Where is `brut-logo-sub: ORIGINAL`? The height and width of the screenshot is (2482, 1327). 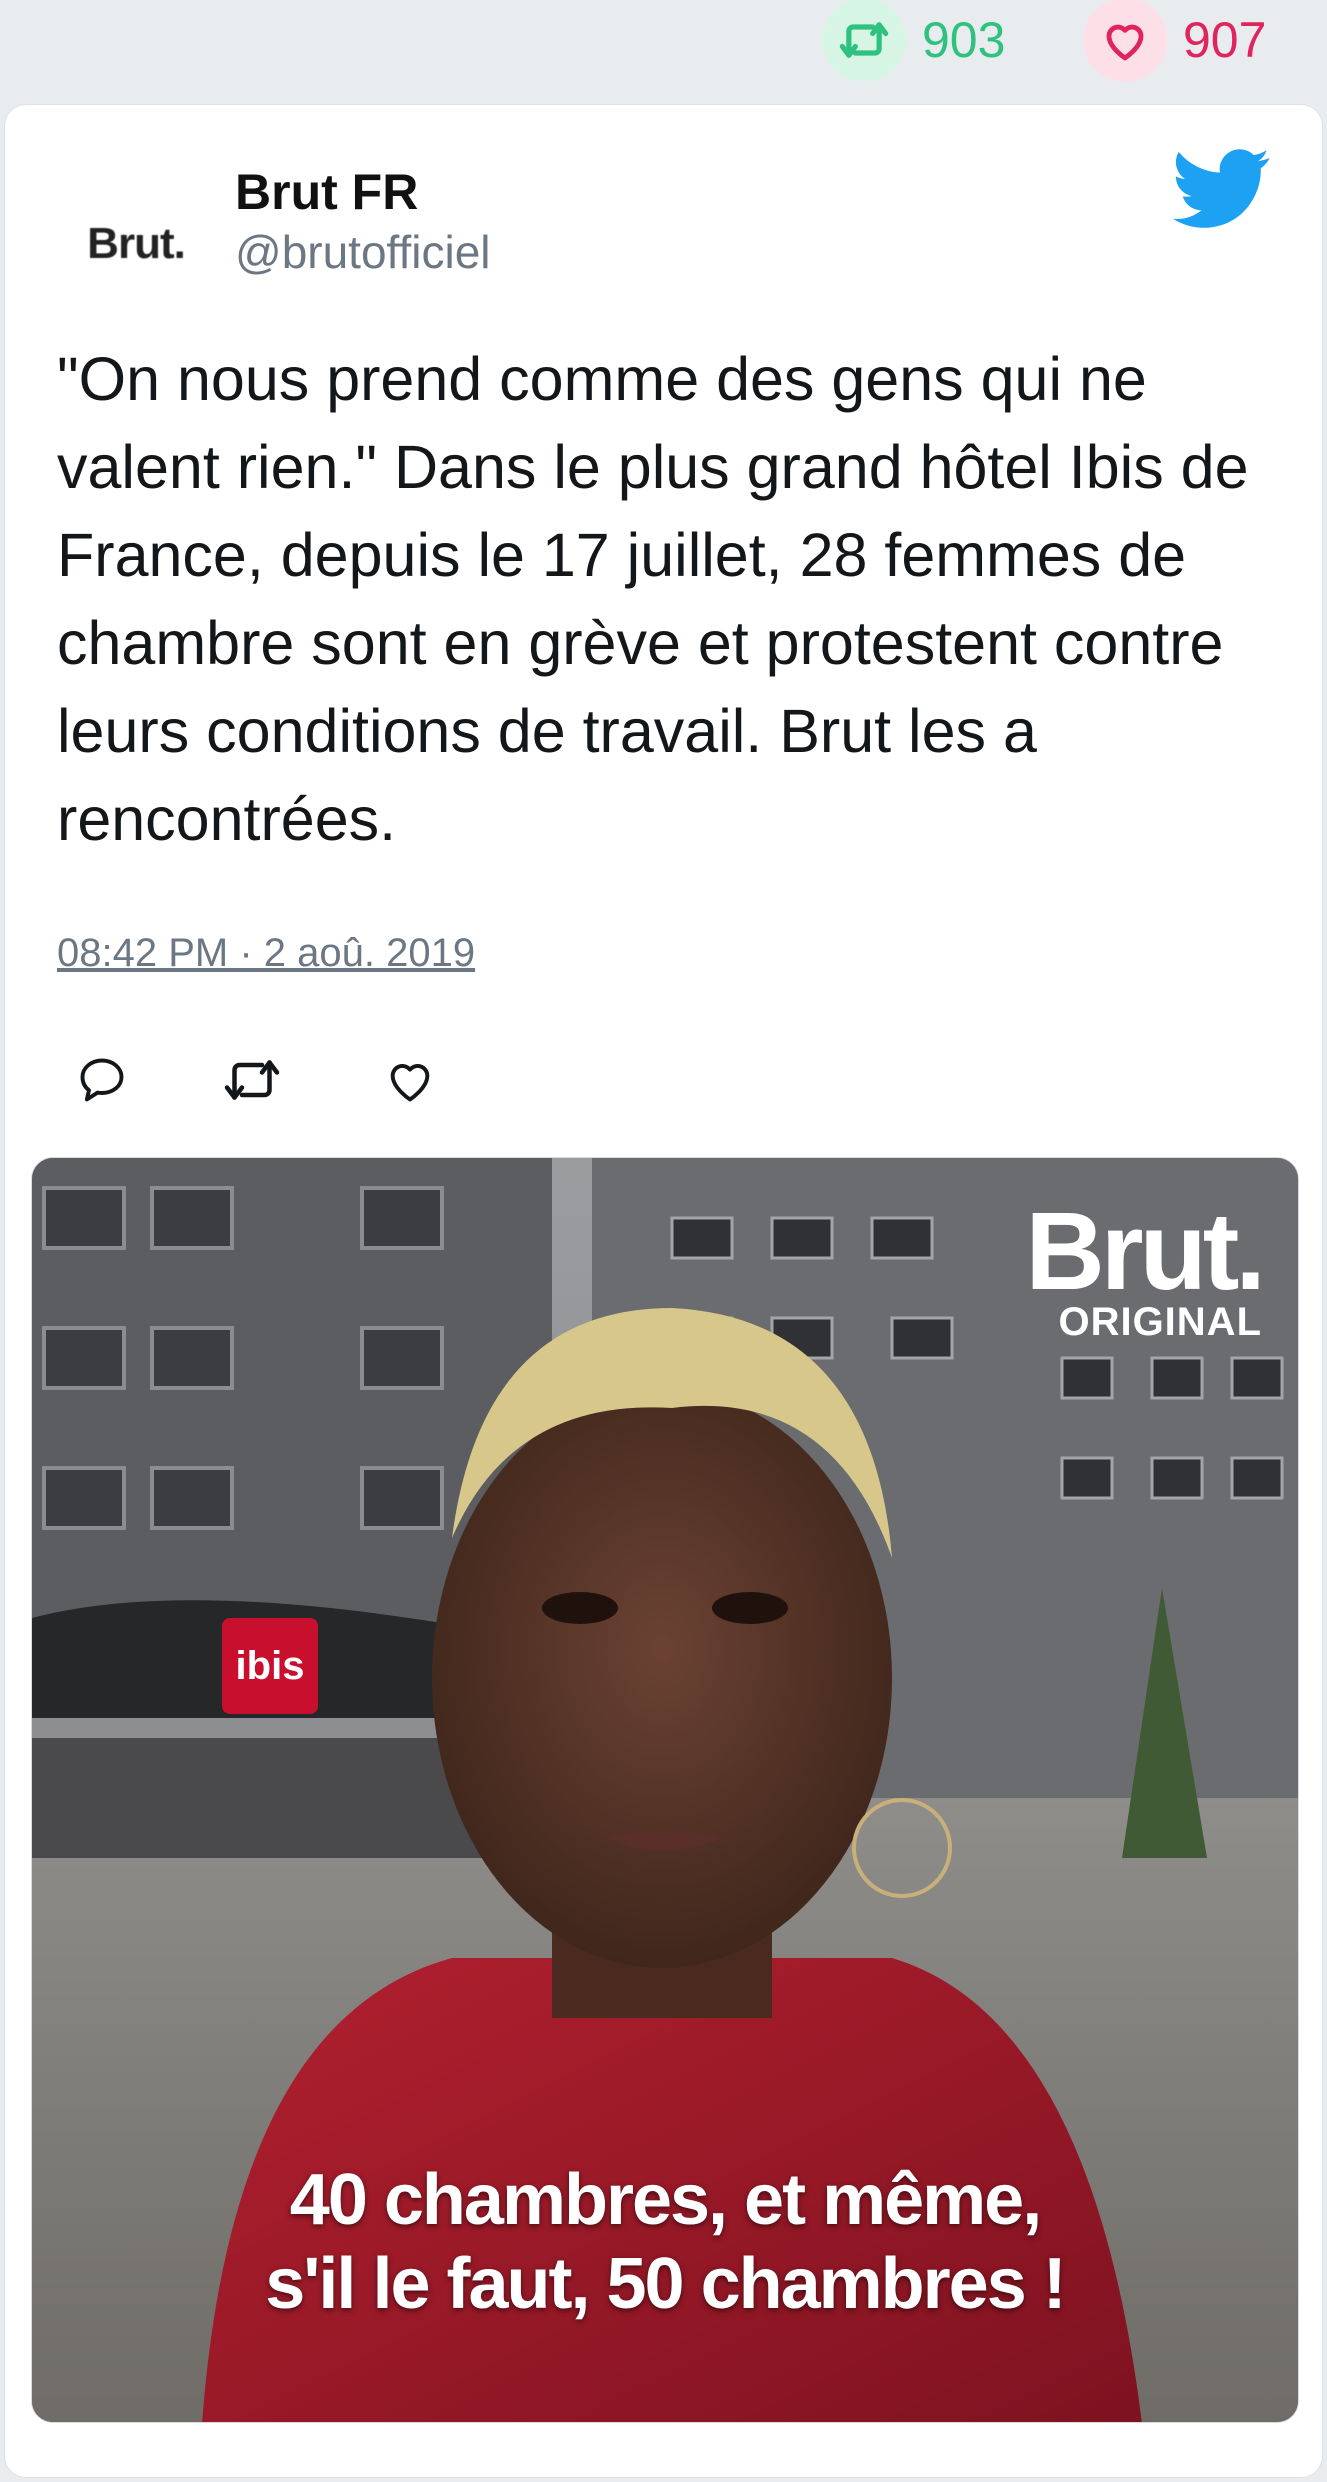
brut-logo-sub: ORIGINAL is located at coordinates (1160, 1322).